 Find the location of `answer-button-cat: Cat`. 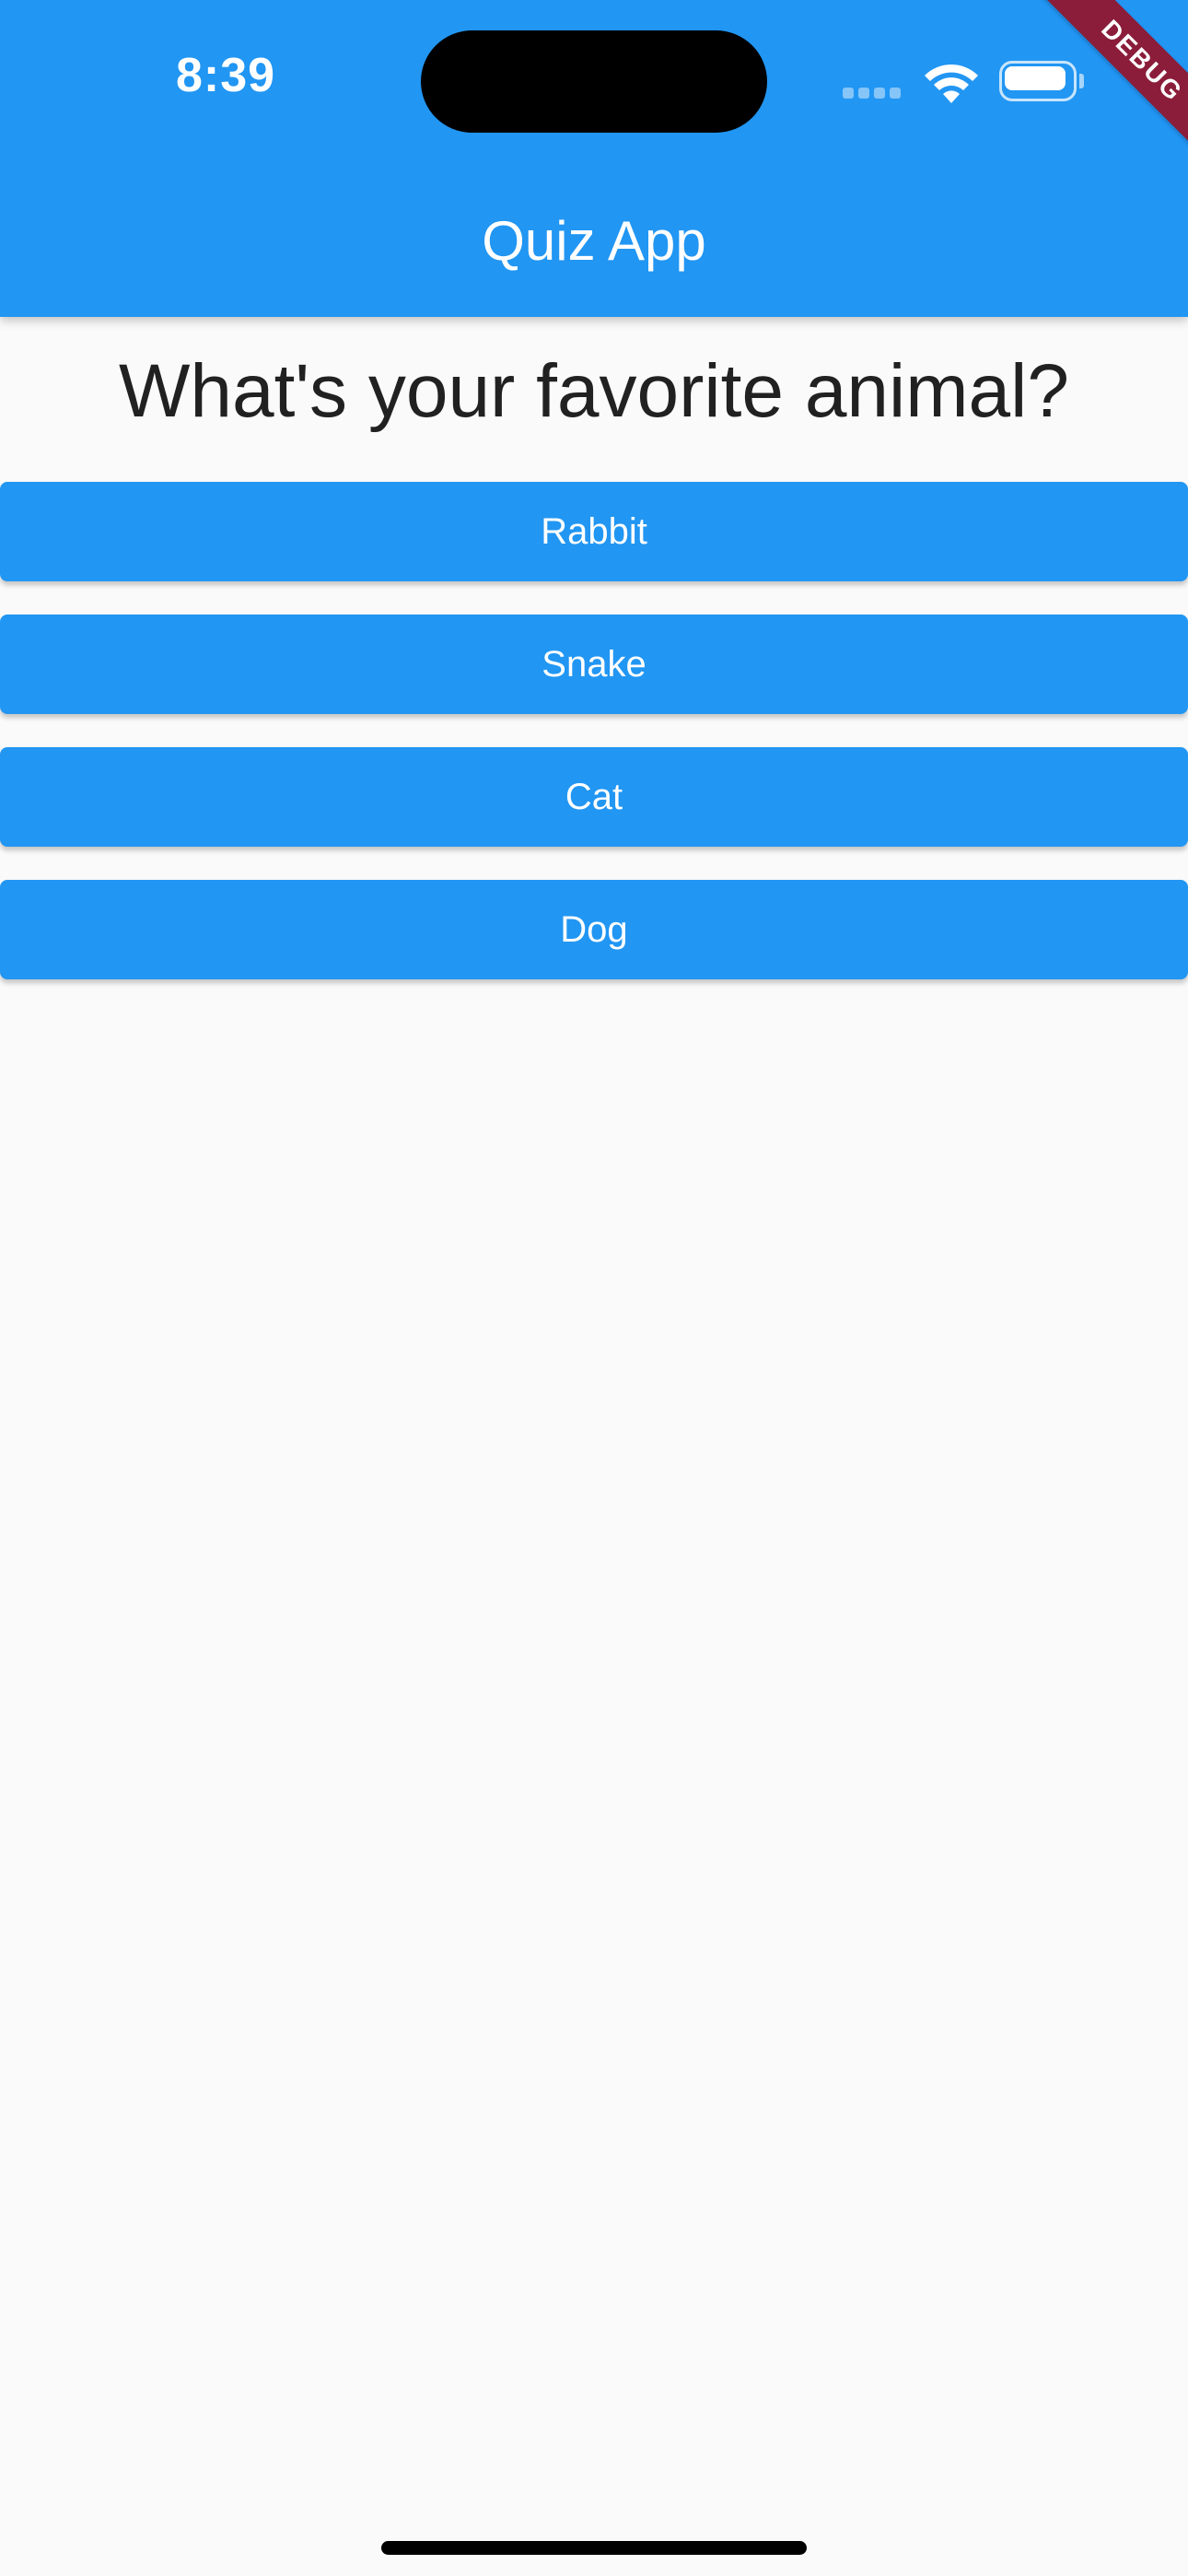

answer-button-cat: Cat is located at coordinates (594, 797).